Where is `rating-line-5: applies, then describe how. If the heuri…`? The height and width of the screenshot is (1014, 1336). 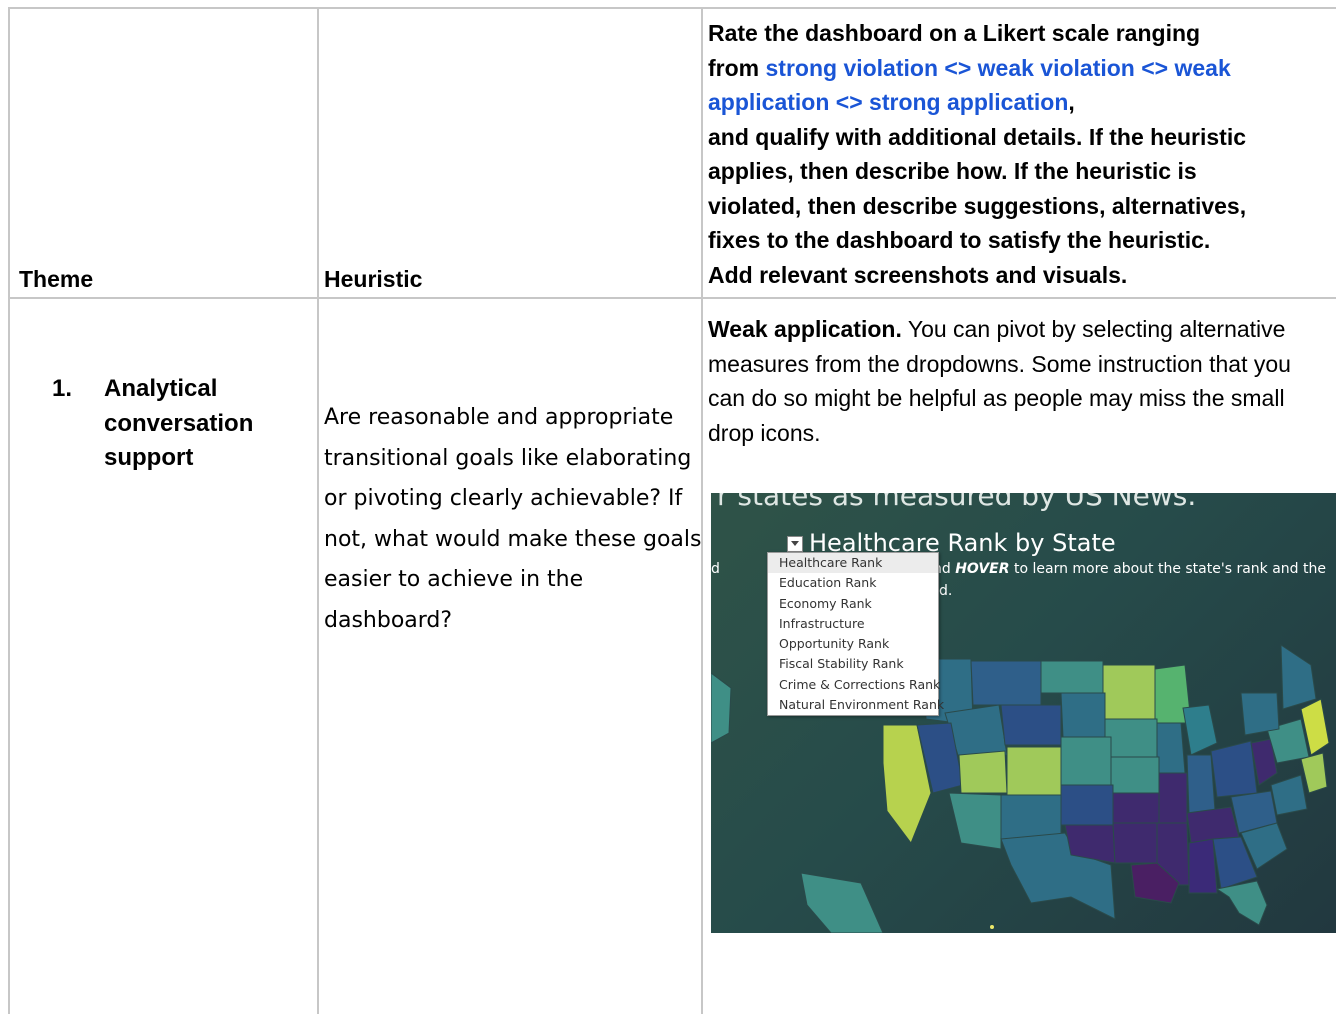 rating-line-5: applies, then describe how. If the heuri… is located at coordinates (952, 171).